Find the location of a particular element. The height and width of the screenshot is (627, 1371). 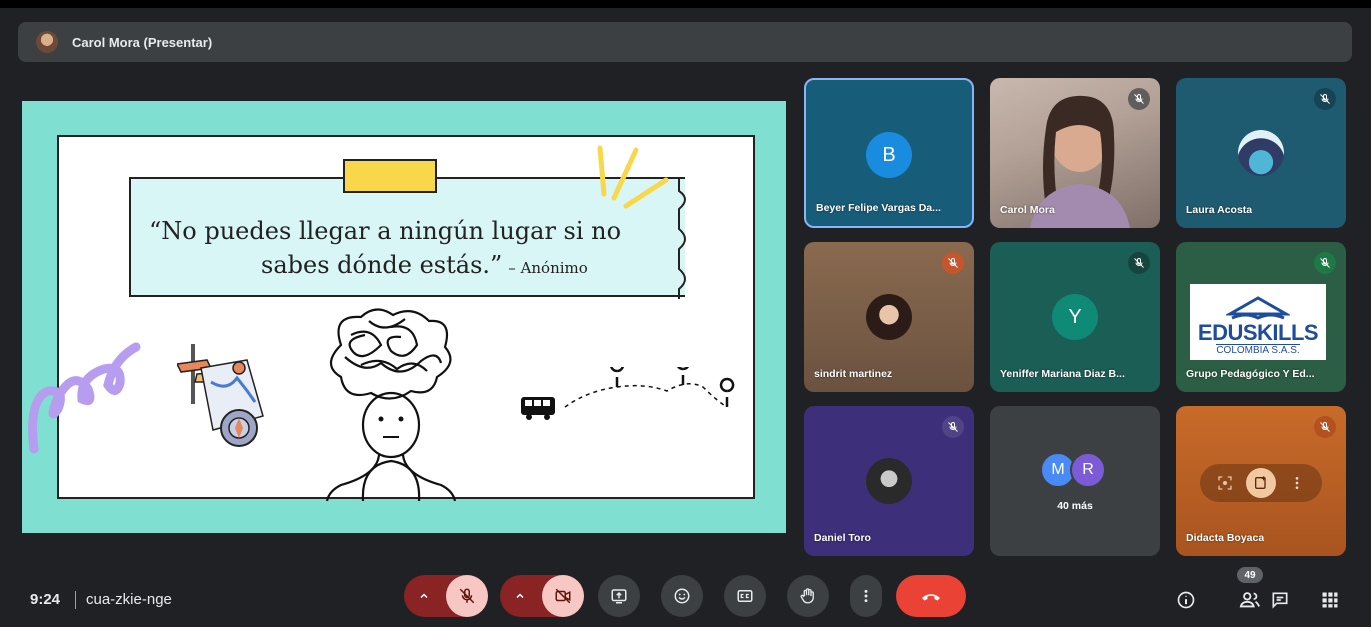

participant-count-badge: 49 is located at coordinates (1250, 575).